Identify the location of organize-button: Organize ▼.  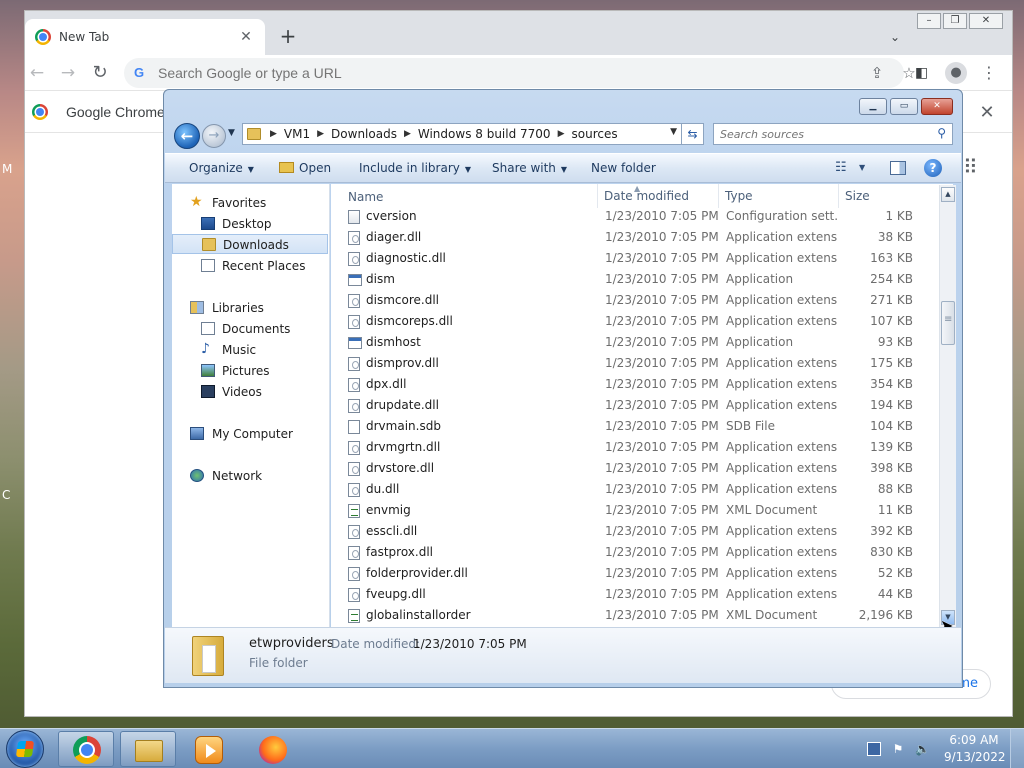
(221, 168).